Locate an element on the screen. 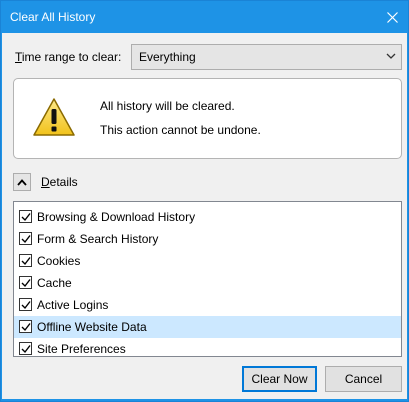 The width and height of the screenshot is (409, 402). list-item: Site Preferences is located at coordinates (207, 349).